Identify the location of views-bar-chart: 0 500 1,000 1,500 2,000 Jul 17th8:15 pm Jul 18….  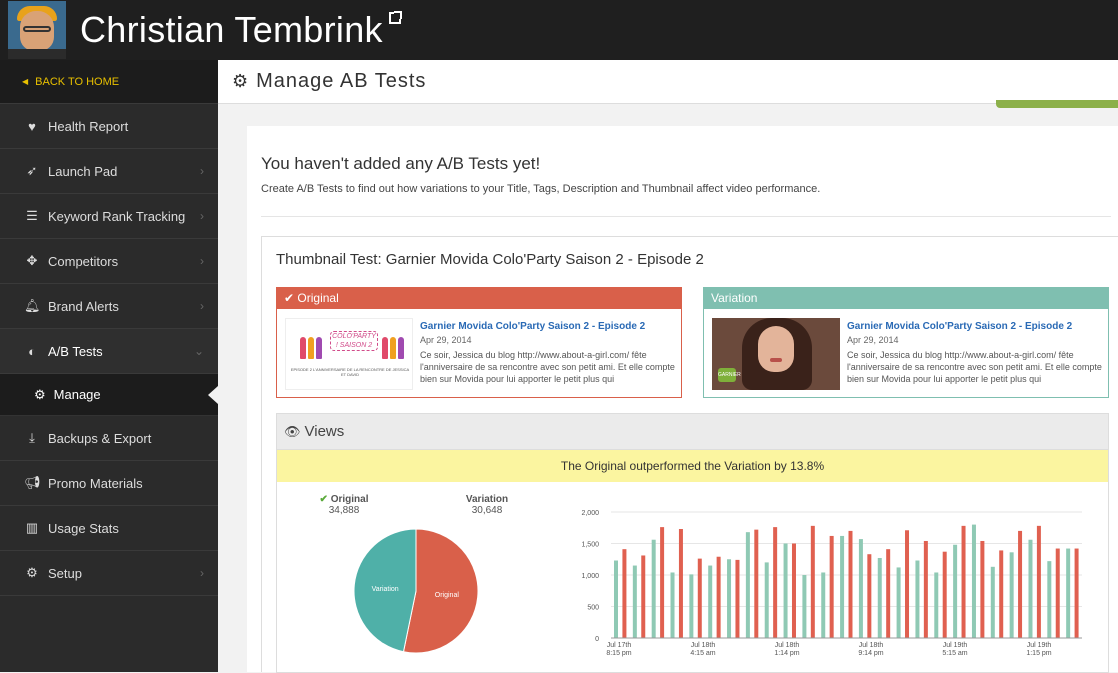
(831, 583).